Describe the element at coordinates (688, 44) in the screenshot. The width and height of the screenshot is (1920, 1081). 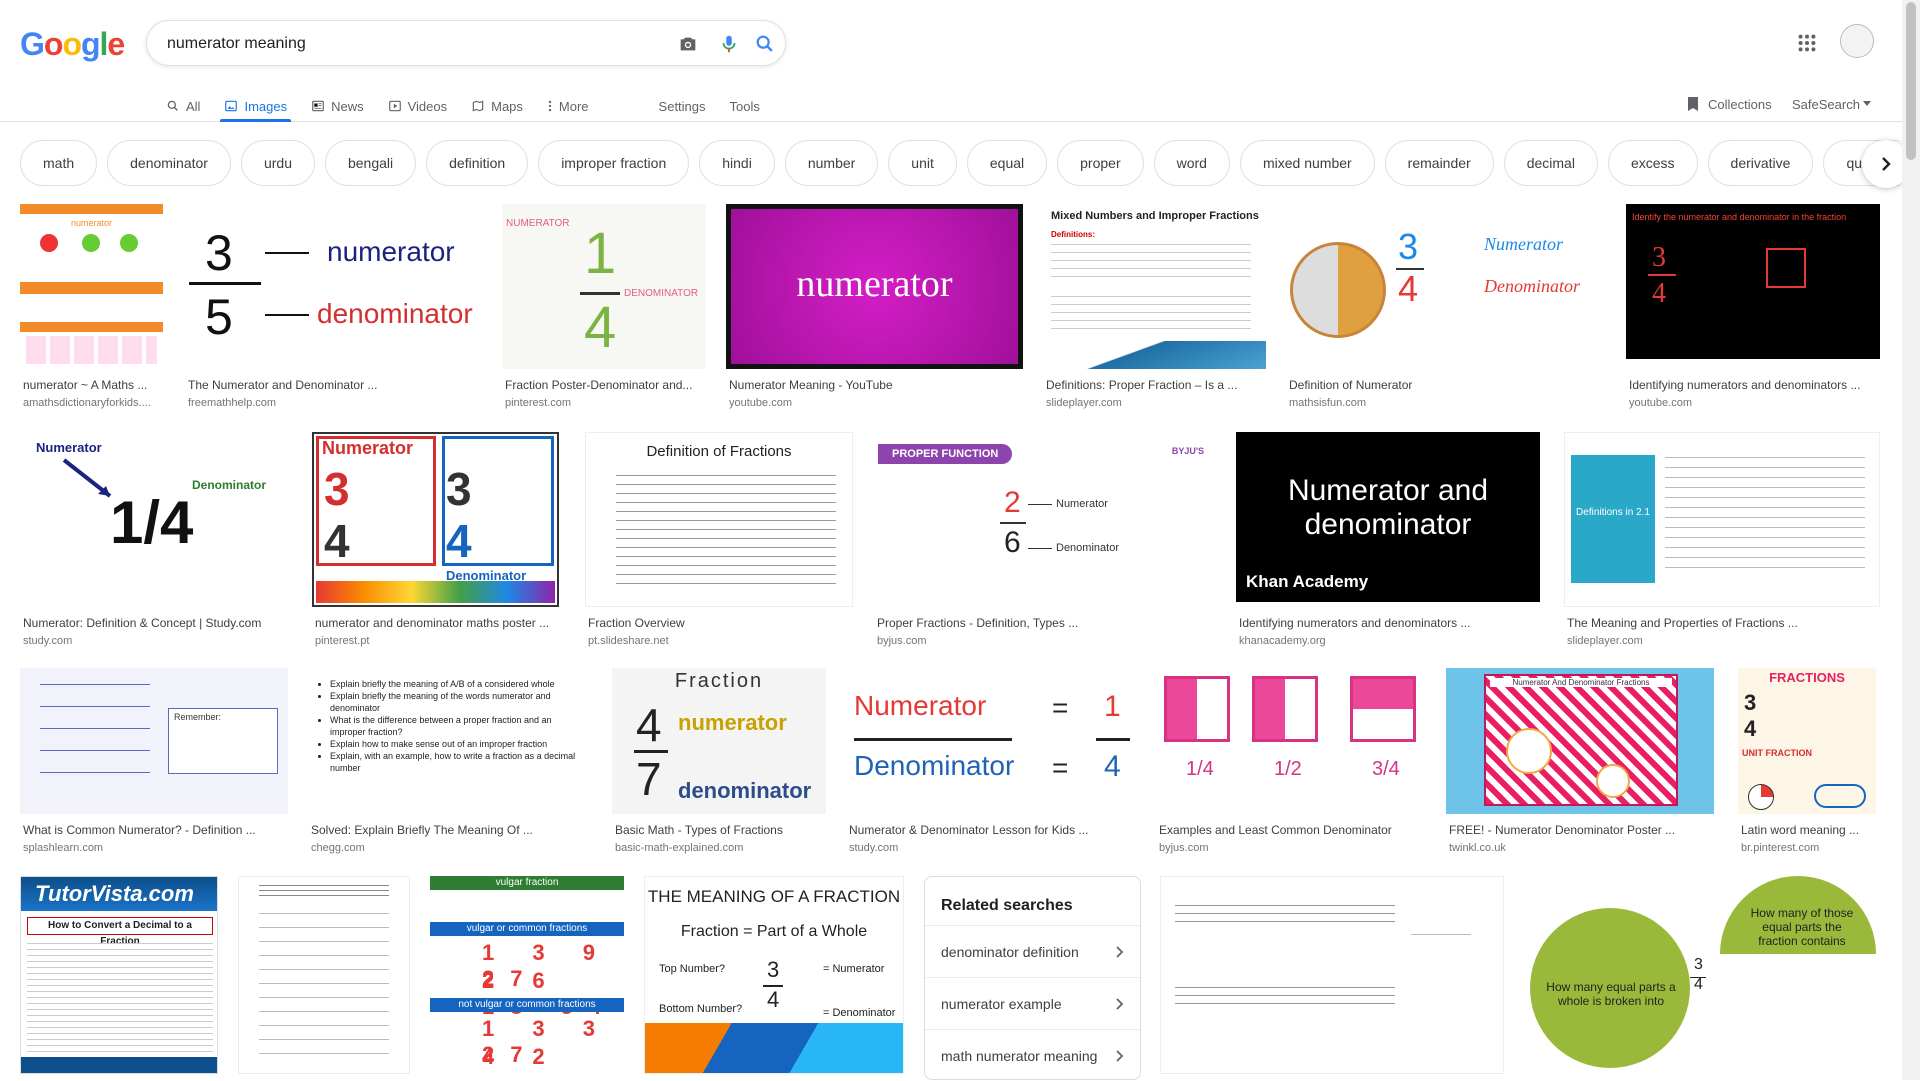
I see `camera-icon` at that location.